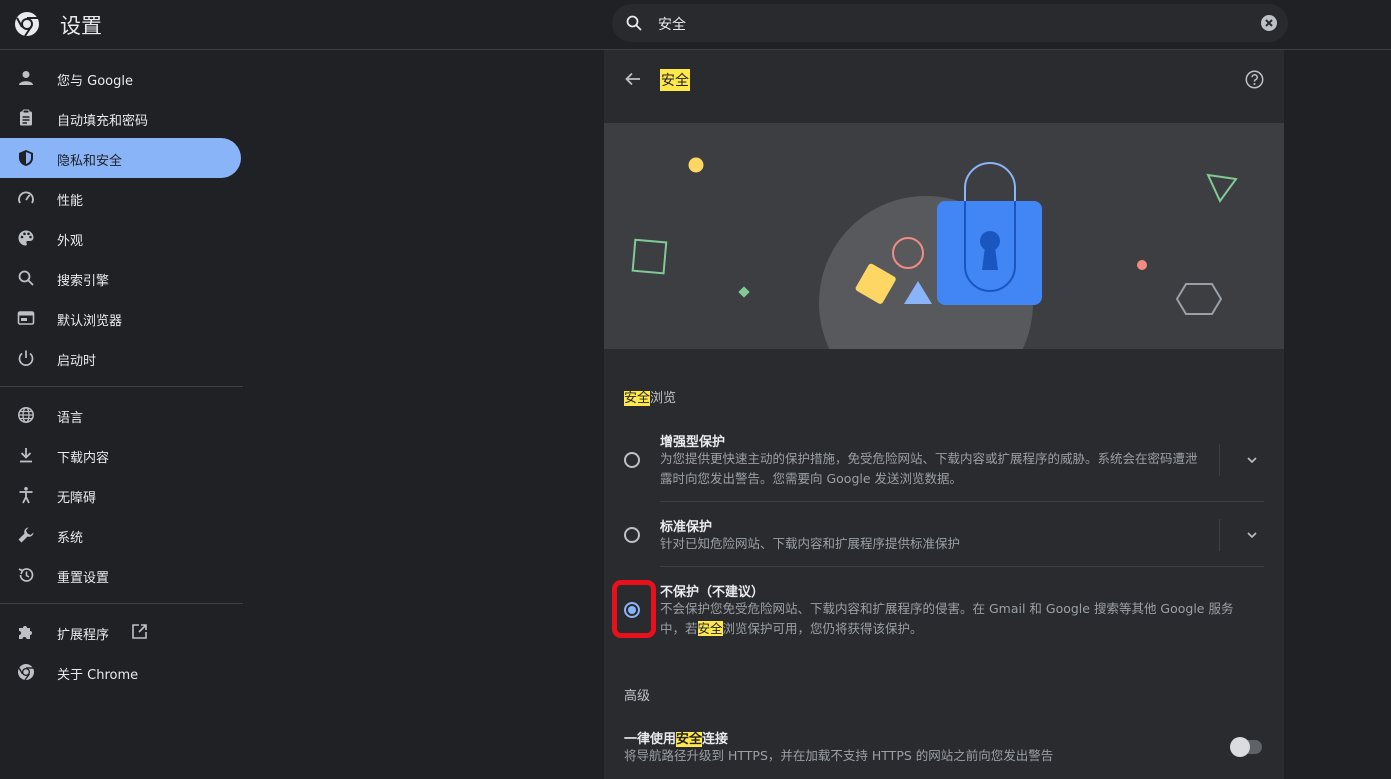 The width and height of the screenshot is (1391, 779). Describe the element at coordinates (120, 495) in the screenshot. I see `sidebar-item-accessibility: 无障碍` at that location.